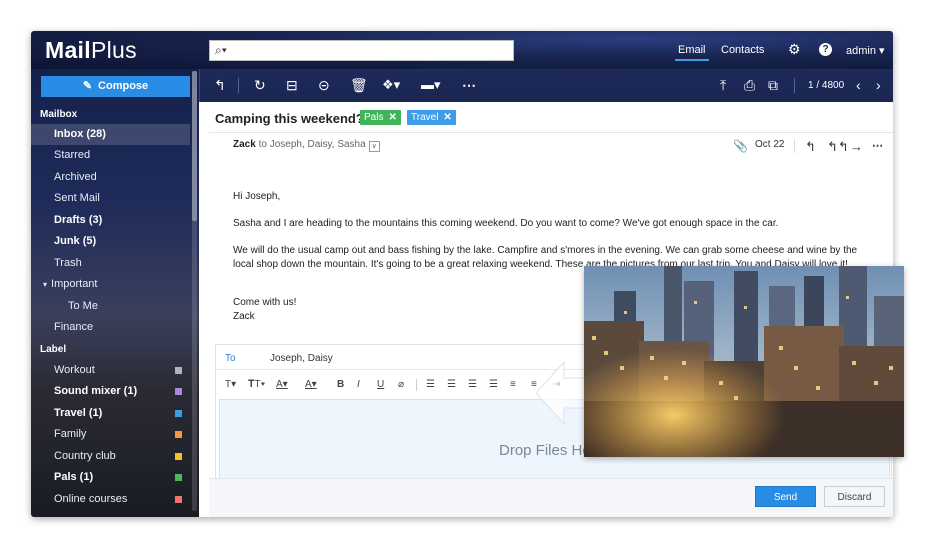  I want to click on drag-arrow-icon, so click(563, 393).